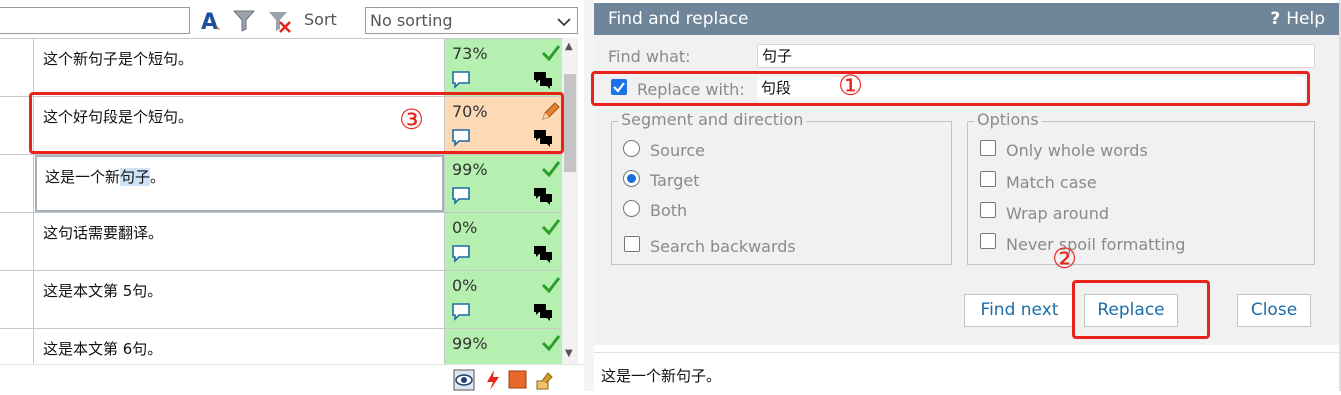 The height and width of the screenshot is (395, 1341). I want to click on svg-text: A, so click(209, 22).